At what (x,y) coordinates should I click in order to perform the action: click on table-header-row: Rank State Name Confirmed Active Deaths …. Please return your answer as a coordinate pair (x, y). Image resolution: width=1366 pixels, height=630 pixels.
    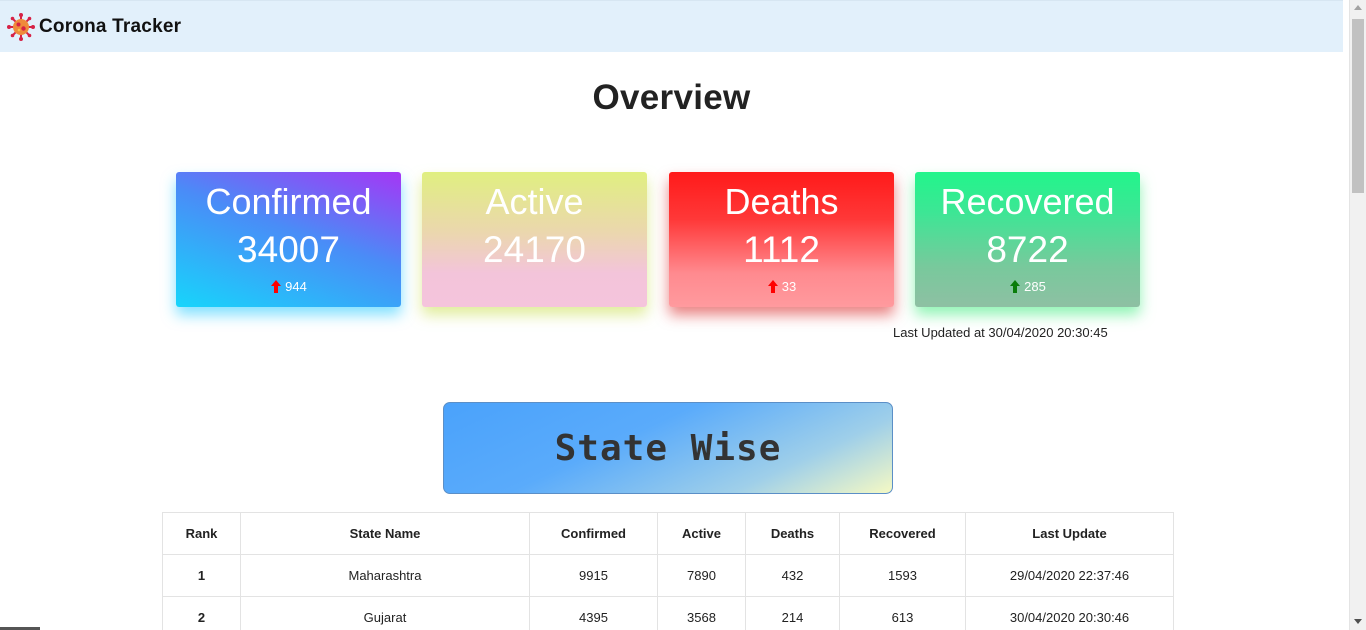
    Looking at the image, I should click on (668, 533).